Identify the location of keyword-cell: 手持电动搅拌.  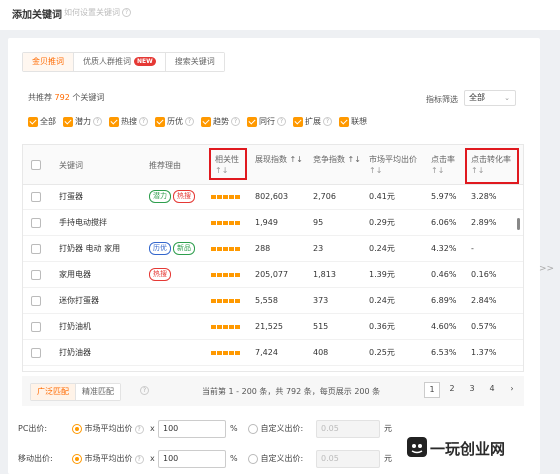
(83, 222).